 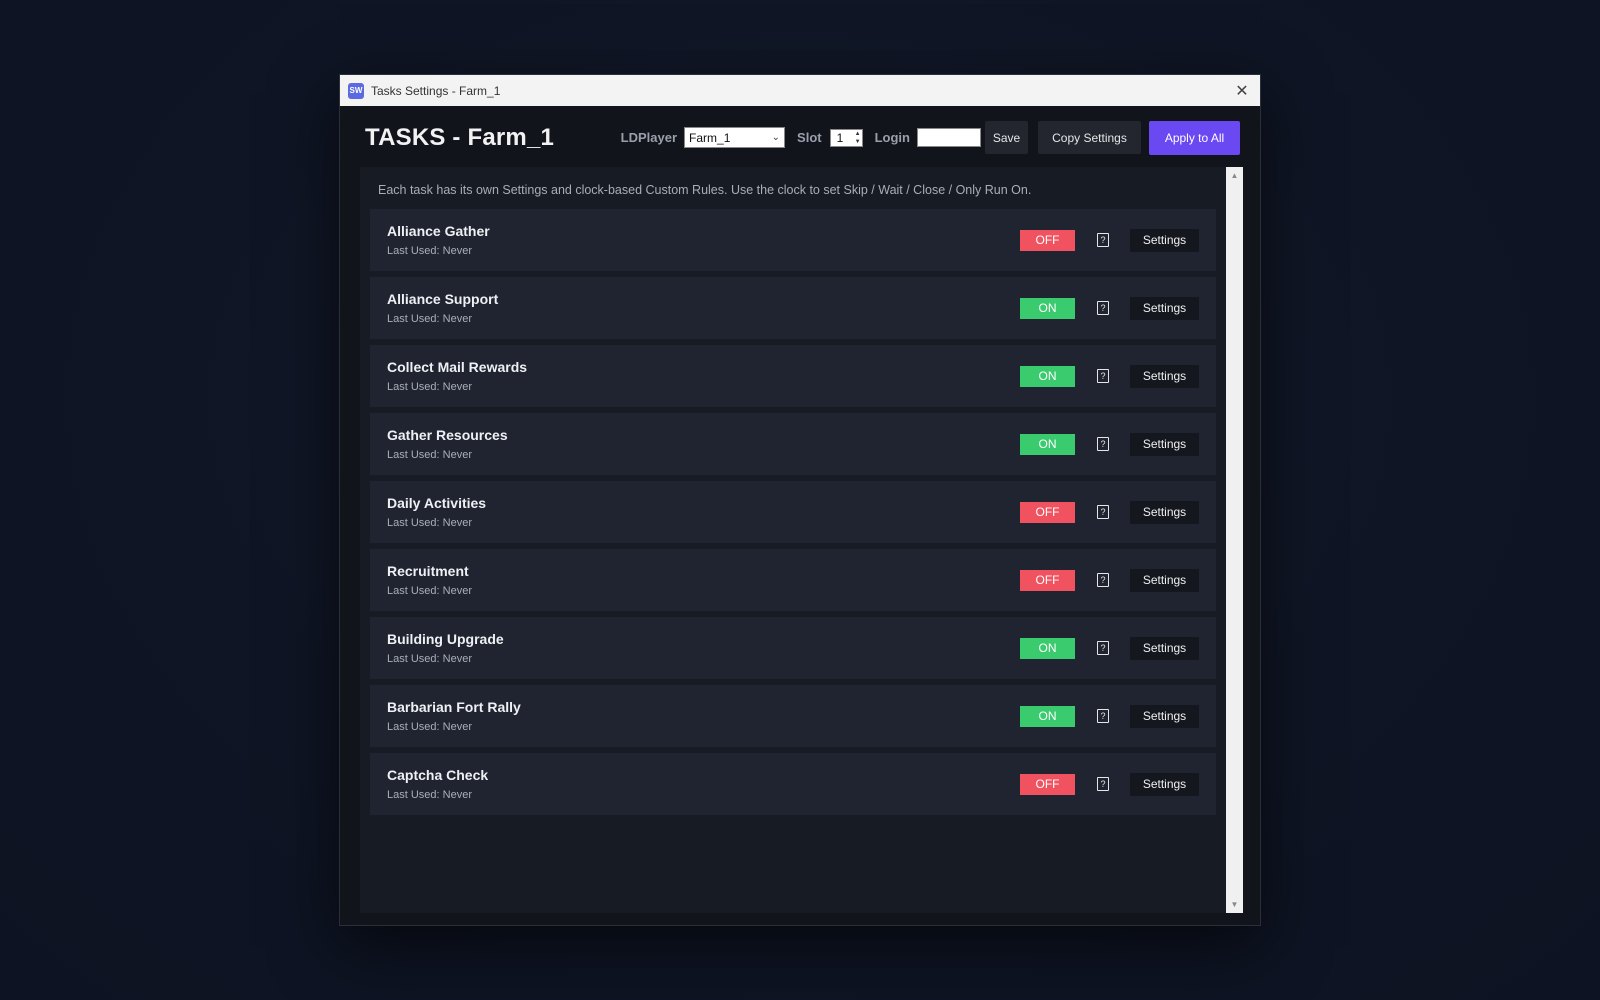 What do you see at coordinates (438, 775) in the screenshot?
I see `task-name: Captcha Check` at bounding box center [438, 775].